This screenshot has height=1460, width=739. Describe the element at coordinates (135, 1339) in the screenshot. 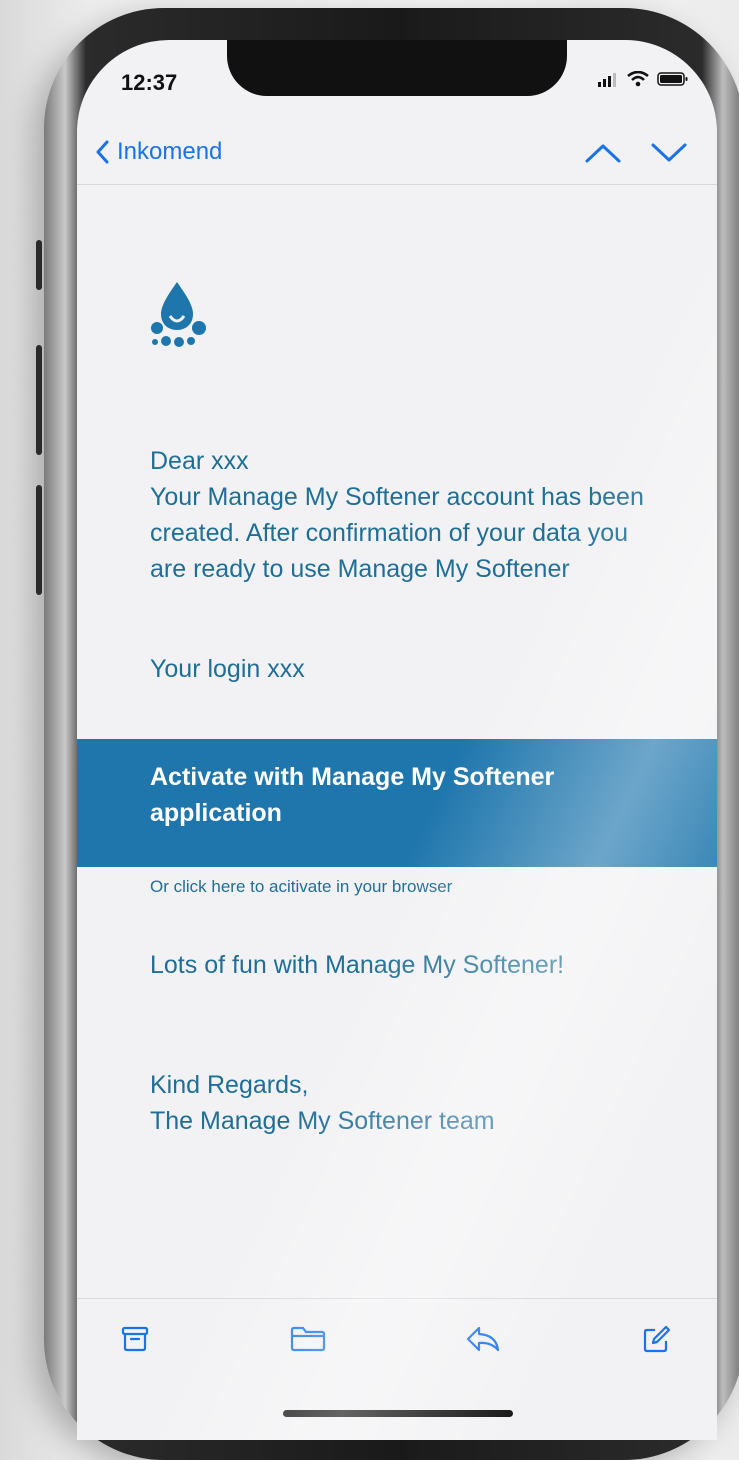

I see `archive-icon` at that location.